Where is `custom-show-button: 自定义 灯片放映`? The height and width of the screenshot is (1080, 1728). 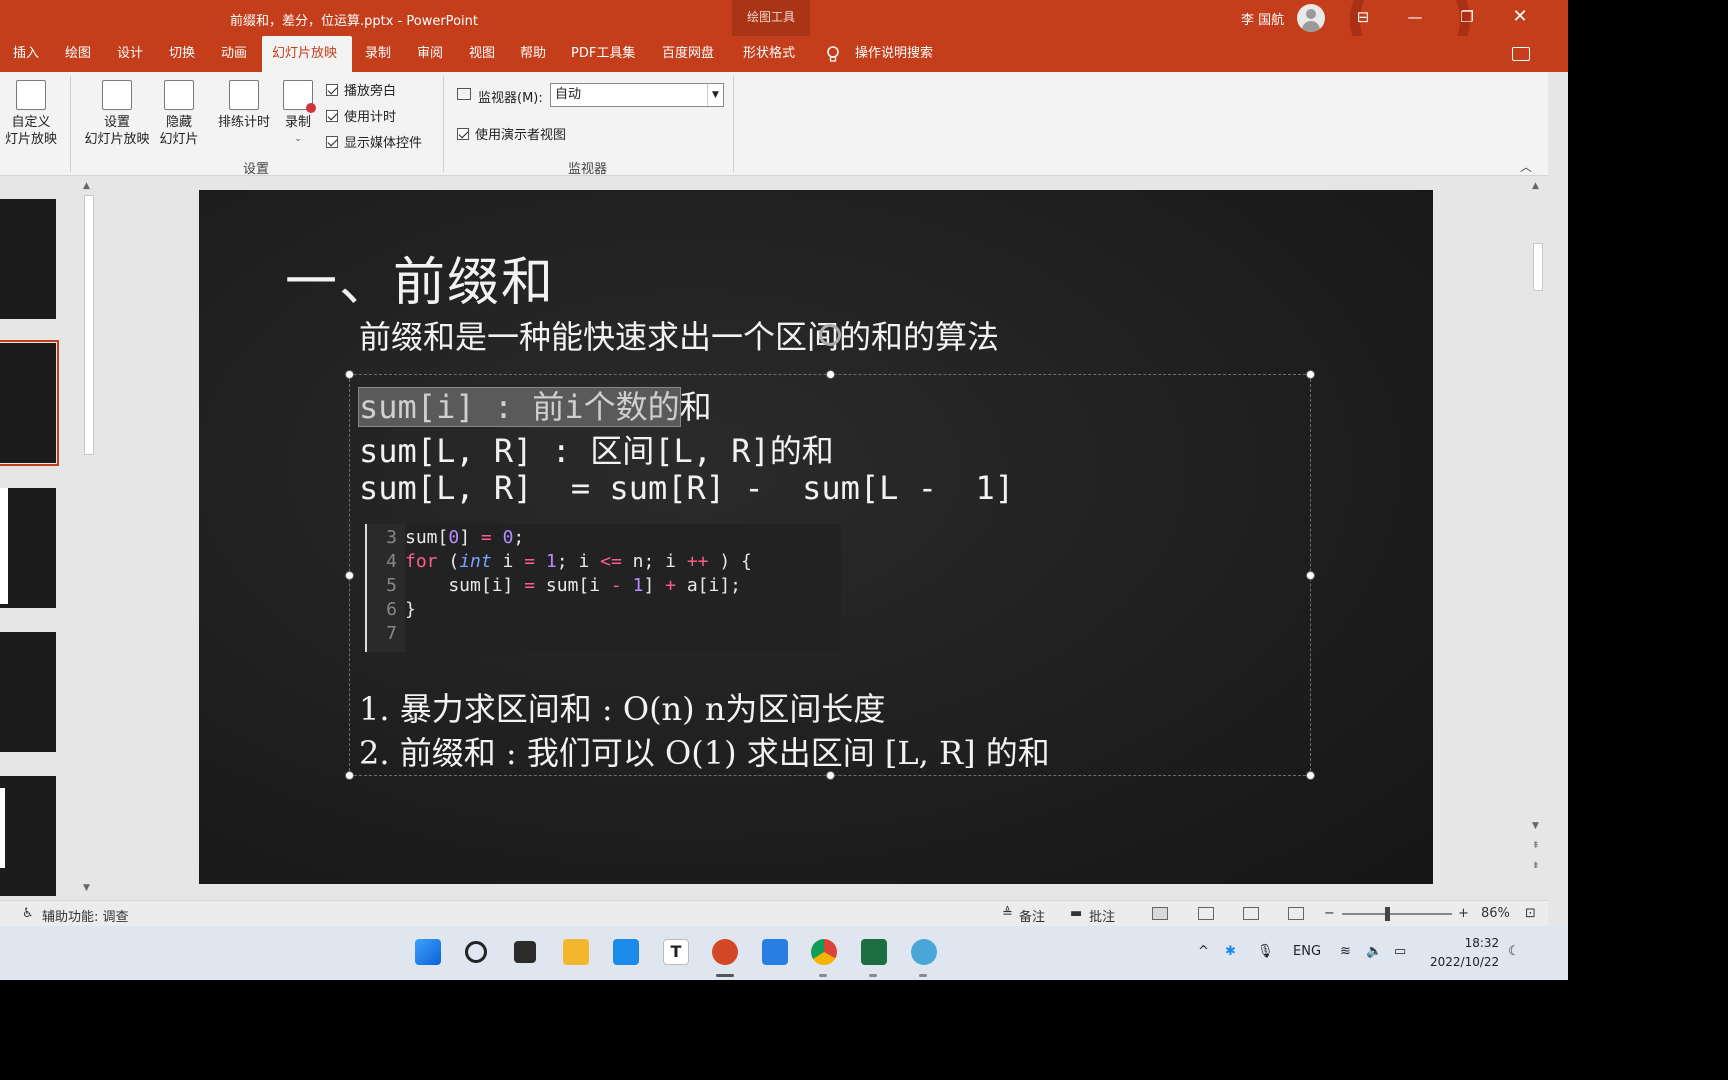
custom-show-button: 自定义 灯片放映 is located at coordinates (31, 114).